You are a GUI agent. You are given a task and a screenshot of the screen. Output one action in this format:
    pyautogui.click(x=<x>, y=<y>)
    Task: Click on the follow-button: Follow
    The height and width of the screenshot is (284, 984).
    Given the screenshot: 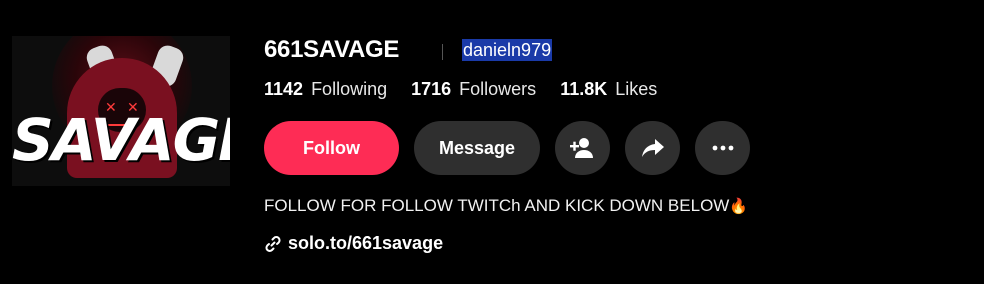 What is the action you would take?
    pyautogui.click(x=331, y=148)
    